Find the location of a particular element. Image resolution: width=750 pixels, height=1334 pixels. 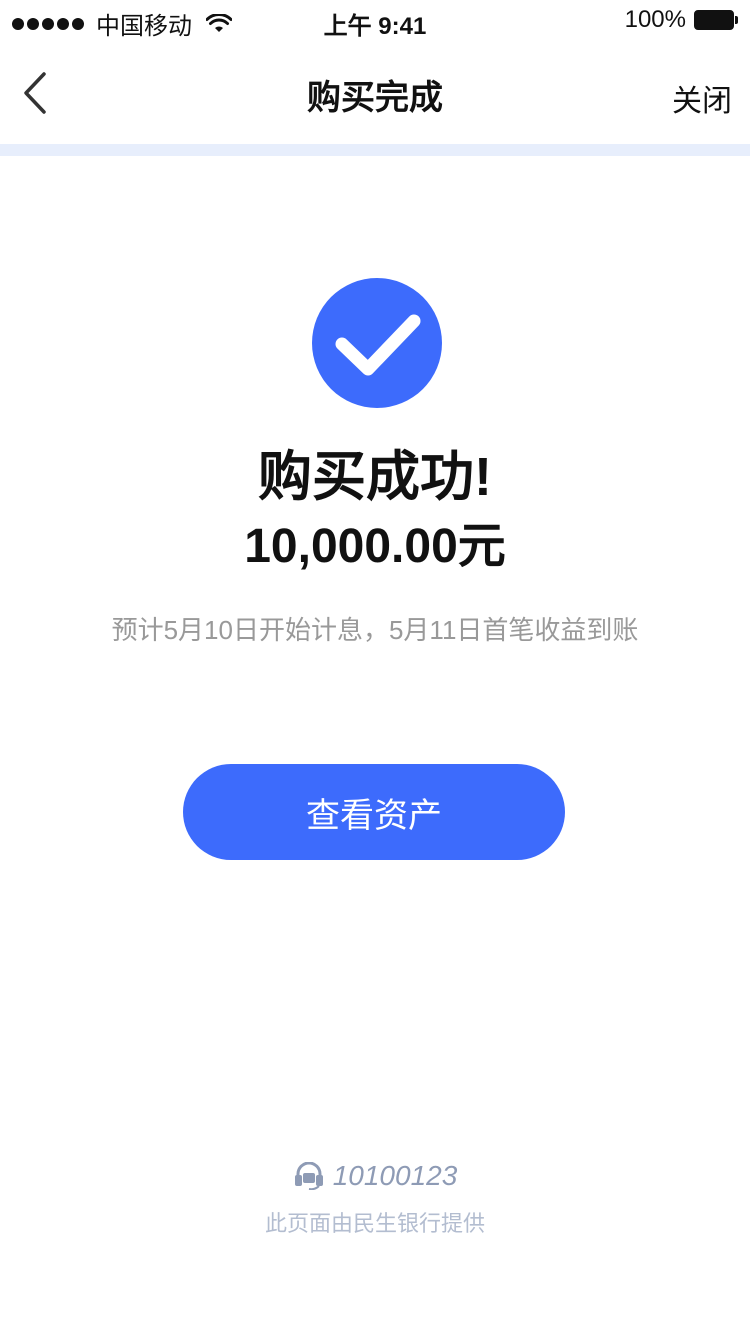

success-title: 购买成功! is located at coordinates (375, 477).